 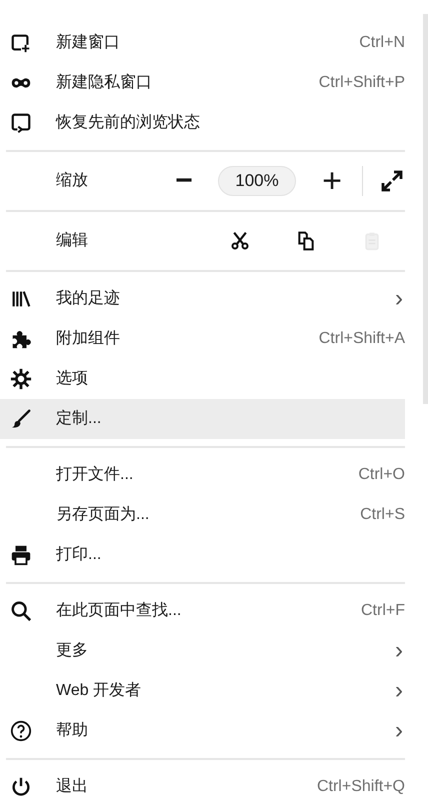 I want to click on menu-item: 打开文件... Ctrl+O, so click(x=202, y=475).